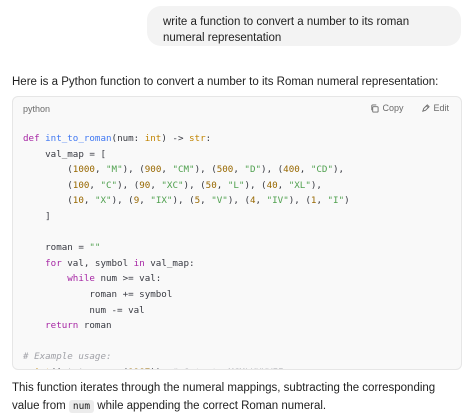  I want to click on code-token: # Example usage:, so click(67, 357).